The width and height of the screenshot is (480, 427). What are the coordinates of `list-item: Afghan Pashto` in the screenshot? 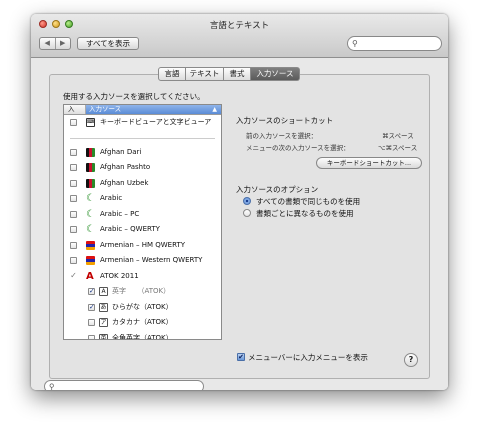 It's located at (142, 168).